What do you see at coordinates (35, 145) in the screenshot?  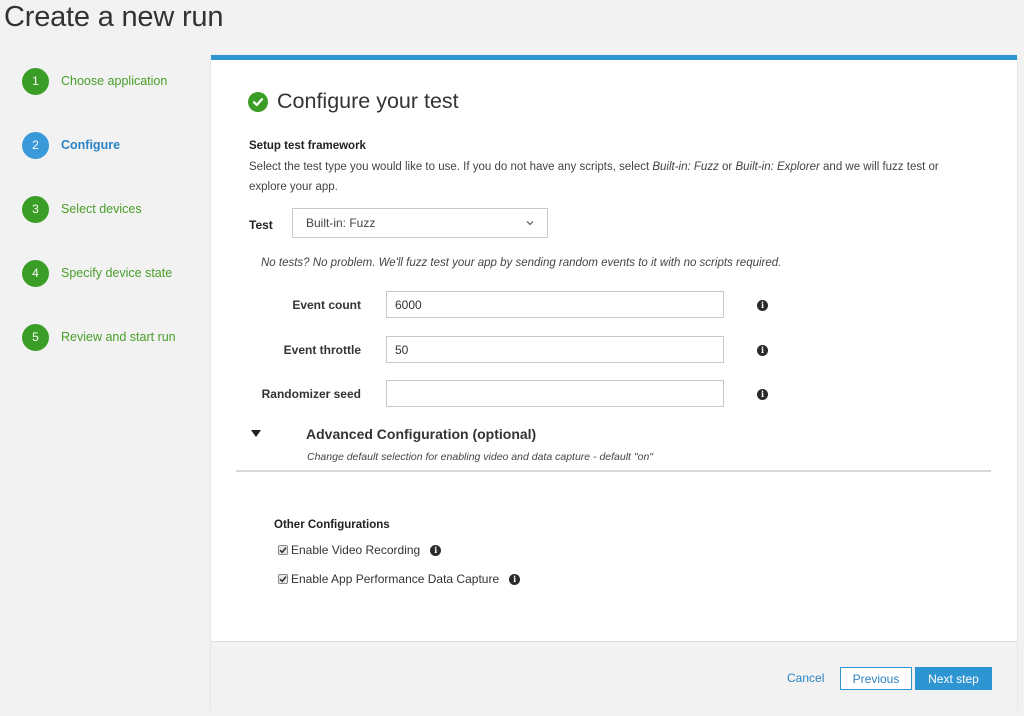 I see `step-number: 2` at bounding box center [35, 145].